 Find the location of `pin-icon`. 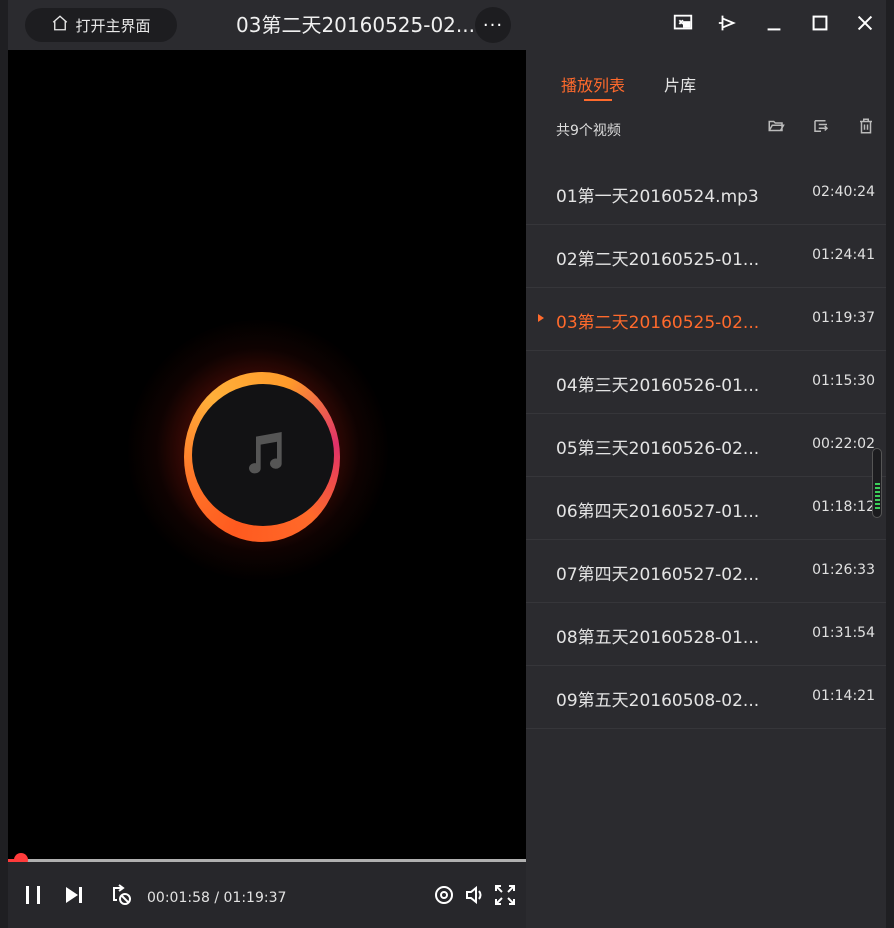

pin-icon is located at coordinates (728, 25).